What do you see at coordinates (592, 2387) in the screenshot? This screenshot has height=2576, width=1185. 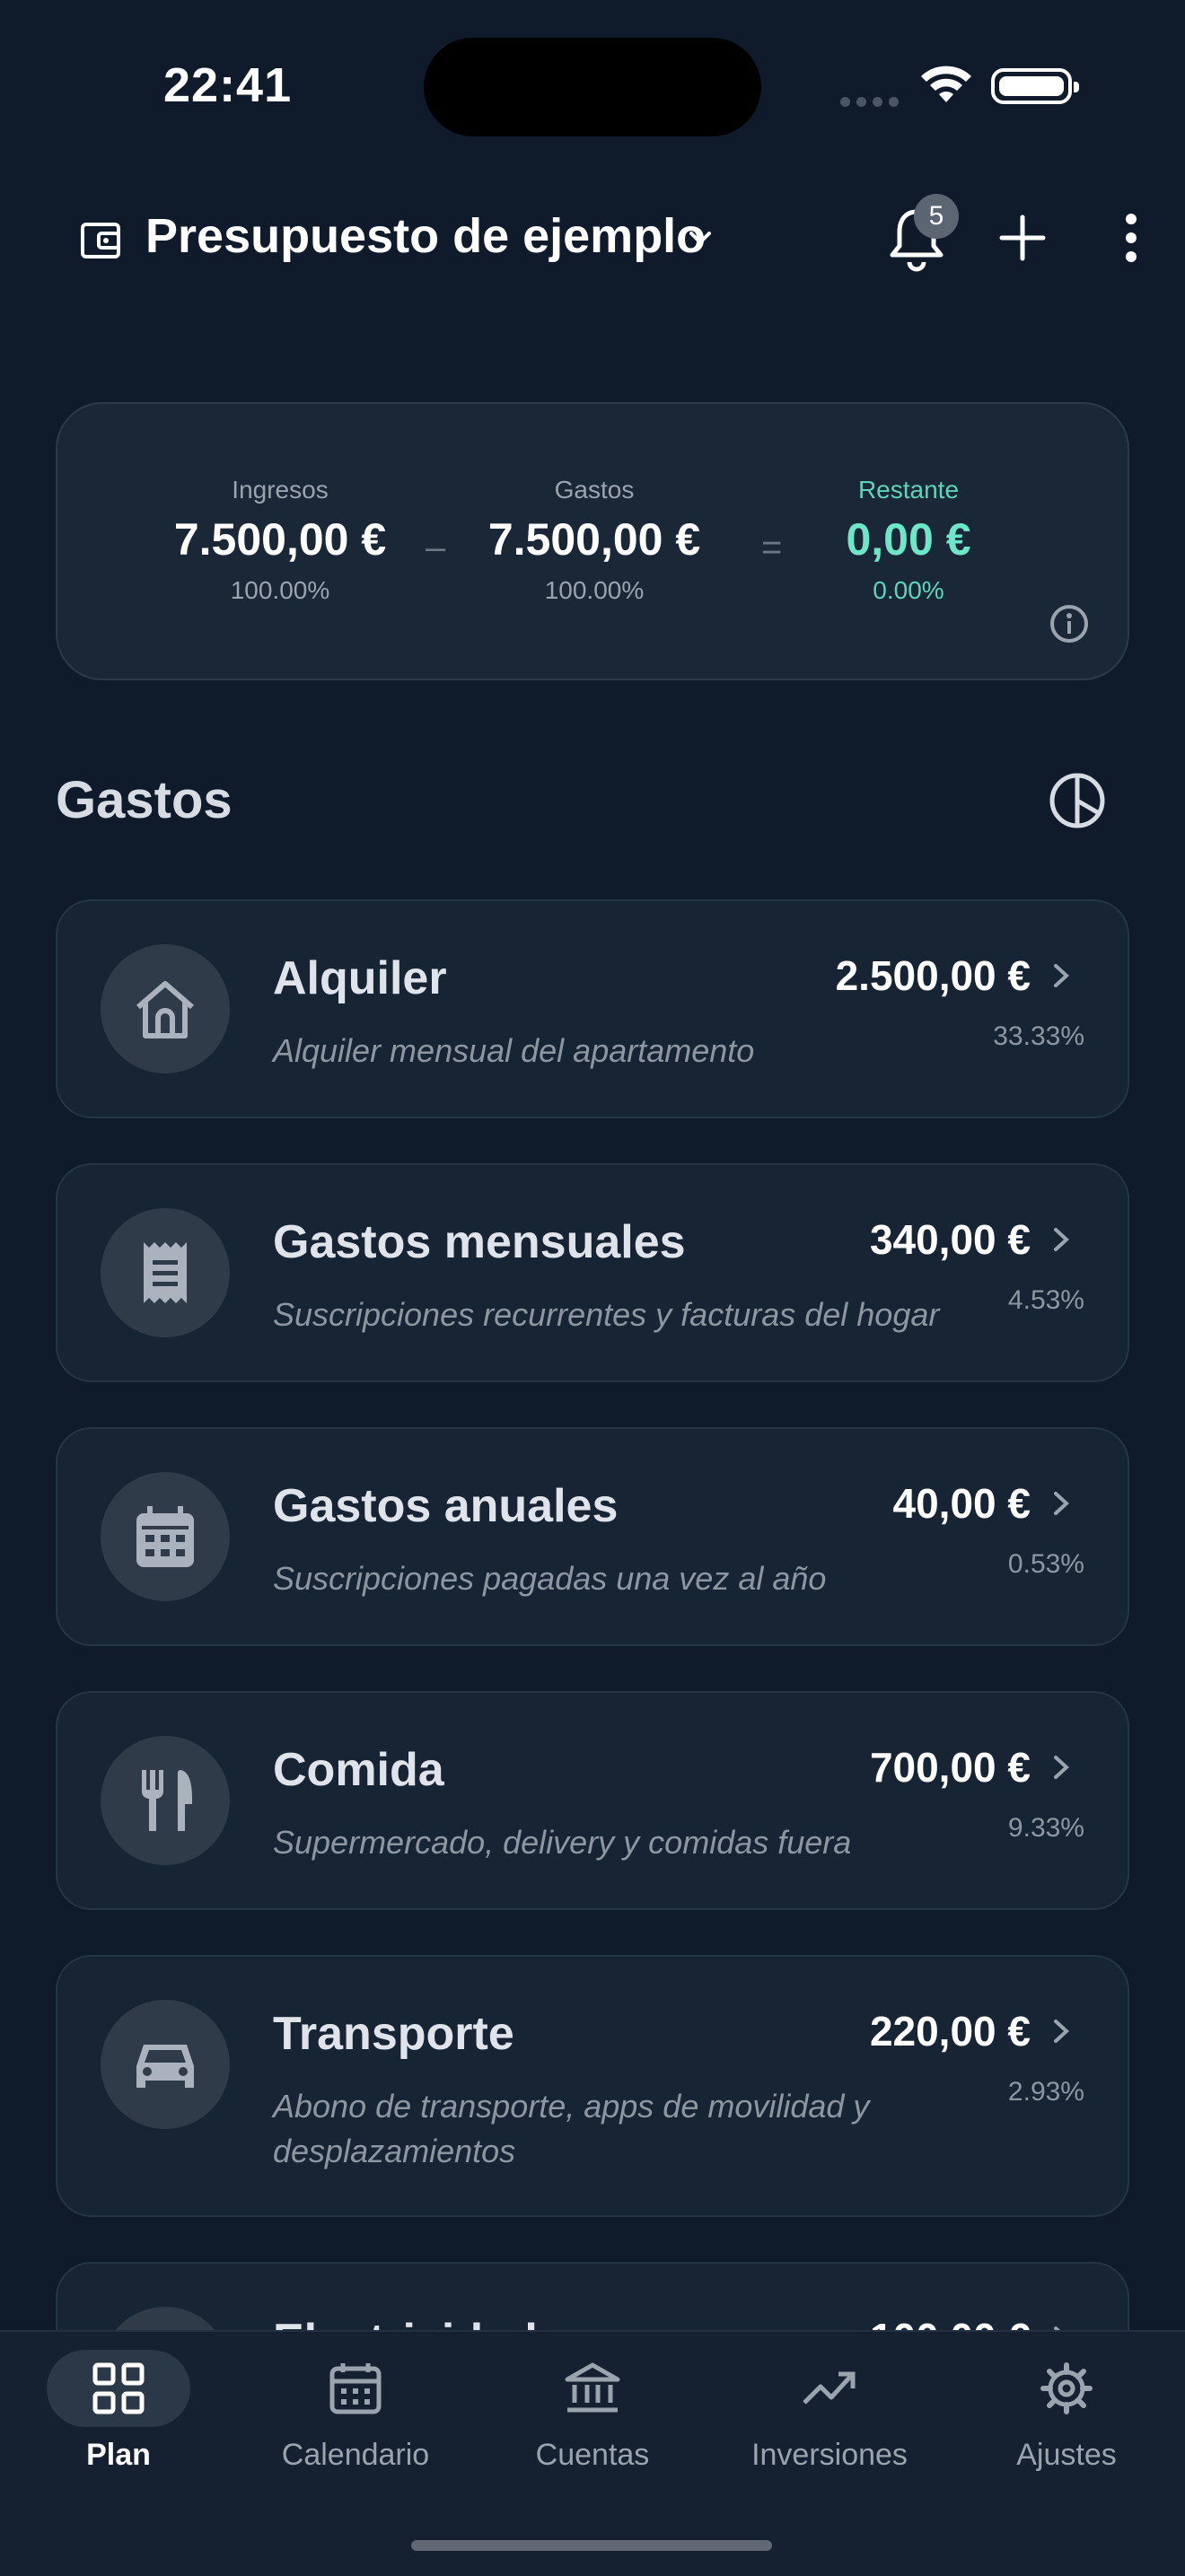 I see `bank-icon` at bounding box center [592, 2387].